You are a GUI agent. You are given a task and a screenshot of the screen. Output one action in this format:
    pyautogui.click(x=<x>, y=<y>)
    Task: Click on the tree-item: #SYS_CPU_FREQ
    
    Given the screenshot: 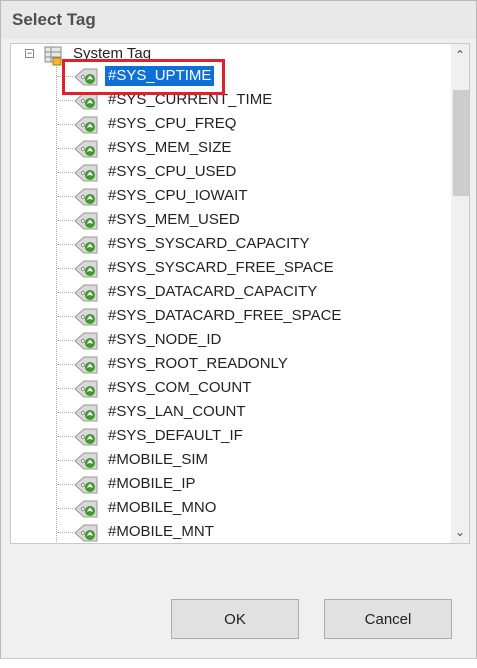 What is the action you would take?
    pyautogui.click(x=231, y=124)
    